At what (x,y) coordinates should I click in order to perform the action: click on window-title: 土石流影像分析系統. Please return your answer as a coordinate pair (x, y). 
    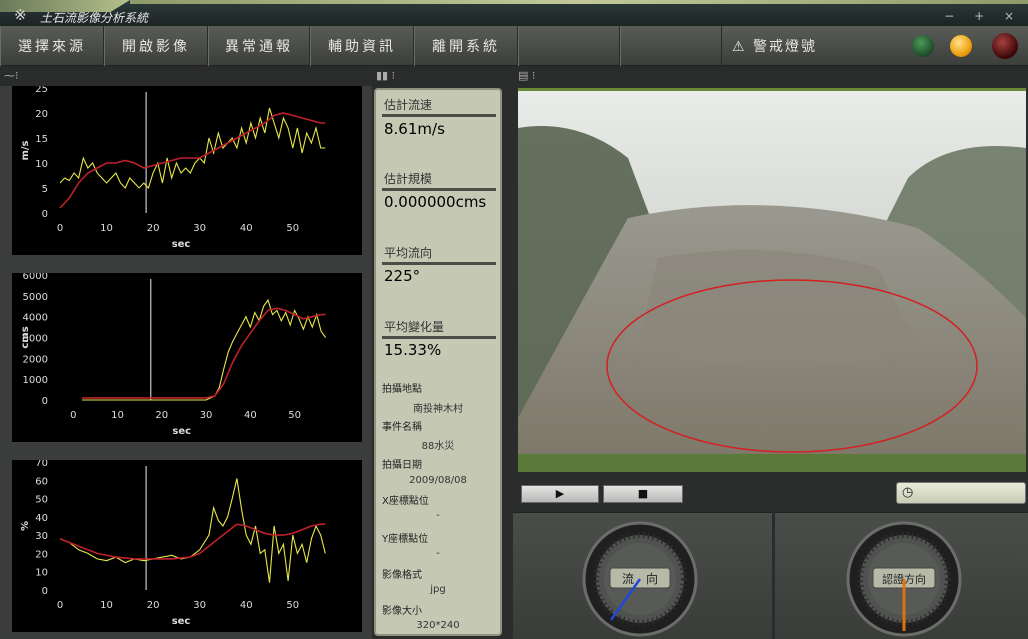
    Looking at the image, I should click on (94, 18).